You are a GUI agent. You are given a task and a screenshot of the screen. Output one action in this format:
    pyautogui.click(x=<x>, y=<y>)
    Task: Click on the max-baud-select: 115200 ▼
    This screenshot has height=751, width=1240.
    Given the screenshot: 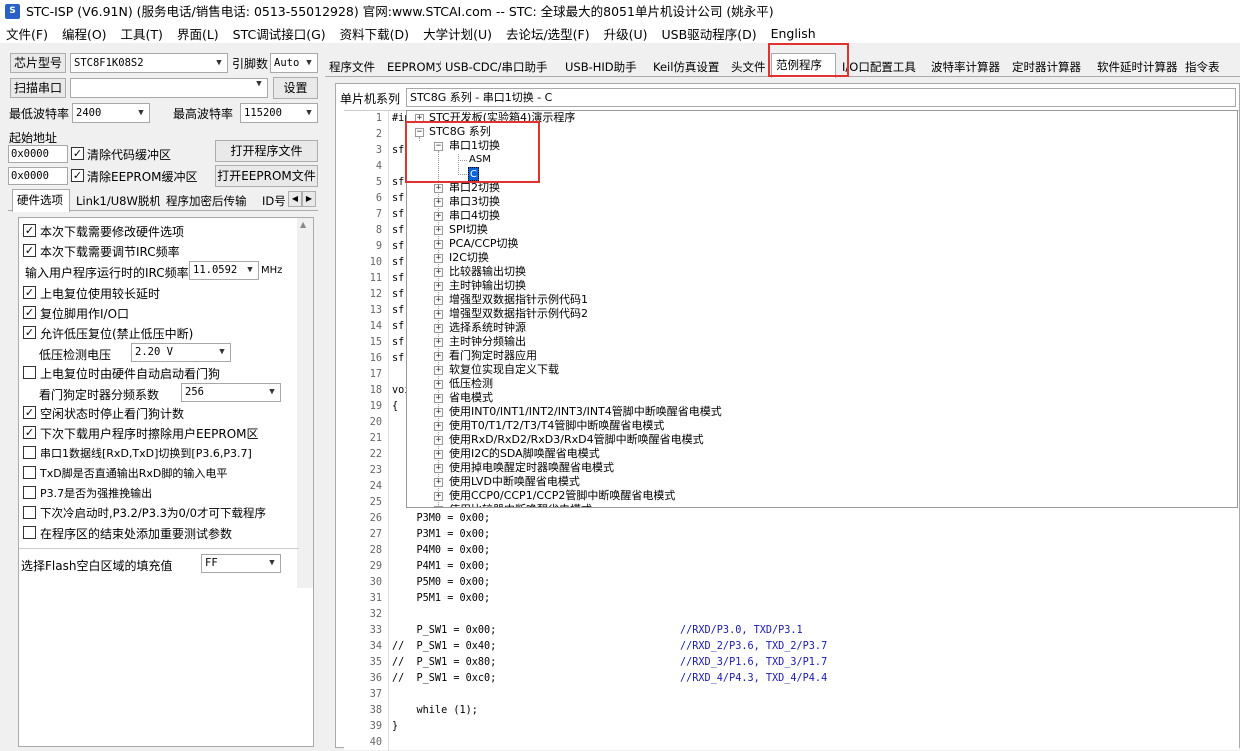 What is the action you would take?
    pyautogui.click(x=279, y=113)
    